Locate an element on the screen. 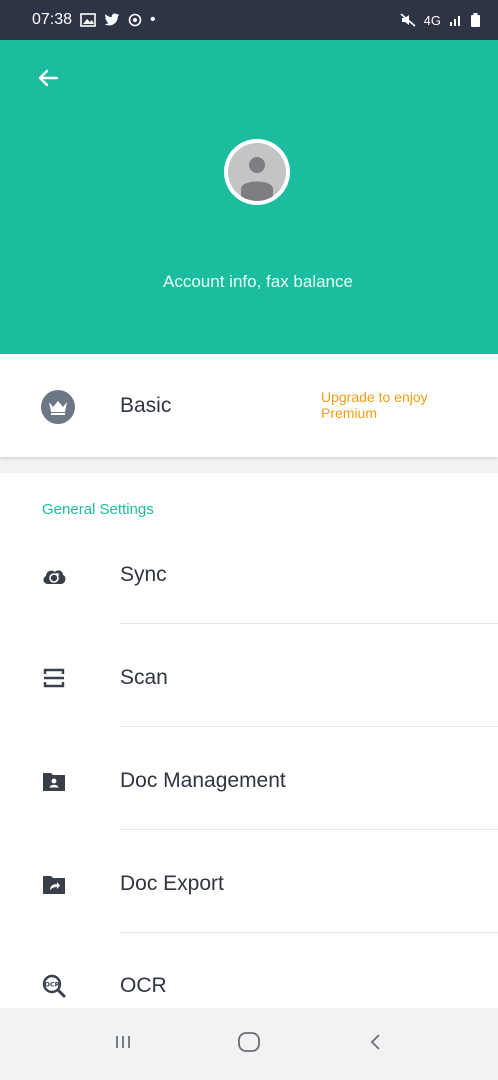 This screenshot has width=498, height=1080. gallery-icon is located at coordinates (88, 20).